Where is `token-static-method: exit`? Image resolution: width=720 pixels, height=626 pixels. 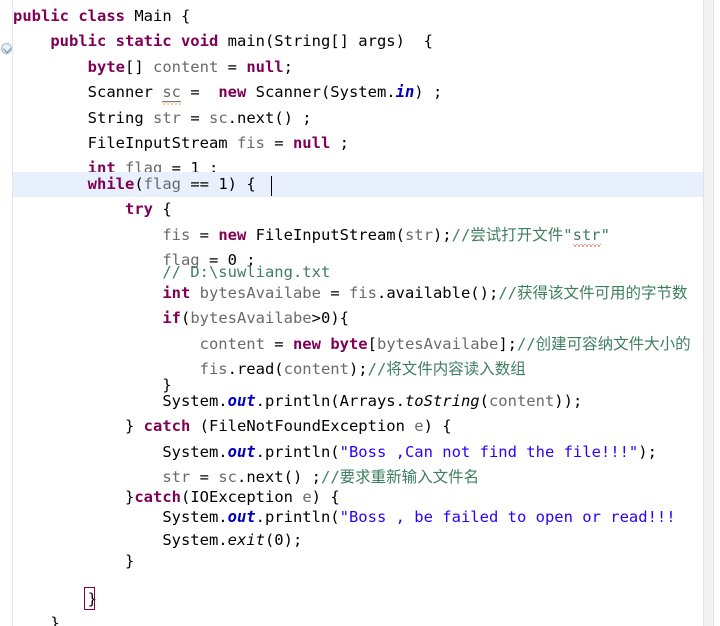
token-static-method: exit is located at coordinates (246, 540).